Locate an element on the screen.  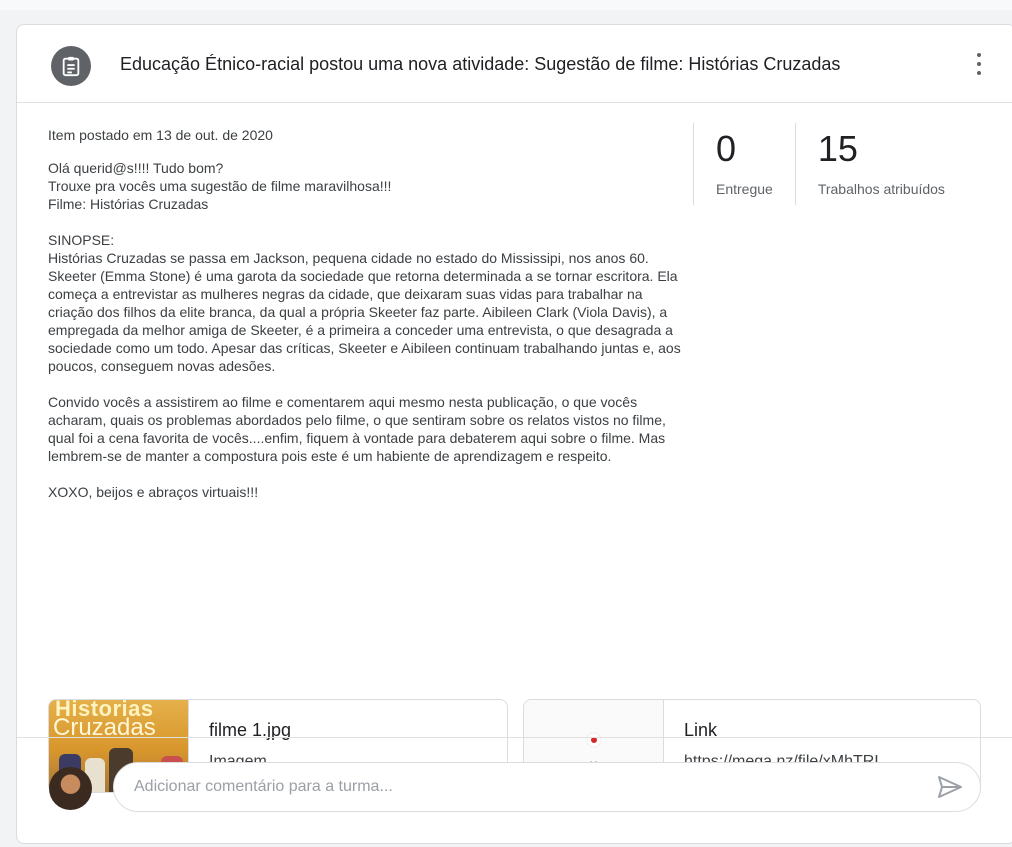
top-bar is located at coordinates (506, 5).